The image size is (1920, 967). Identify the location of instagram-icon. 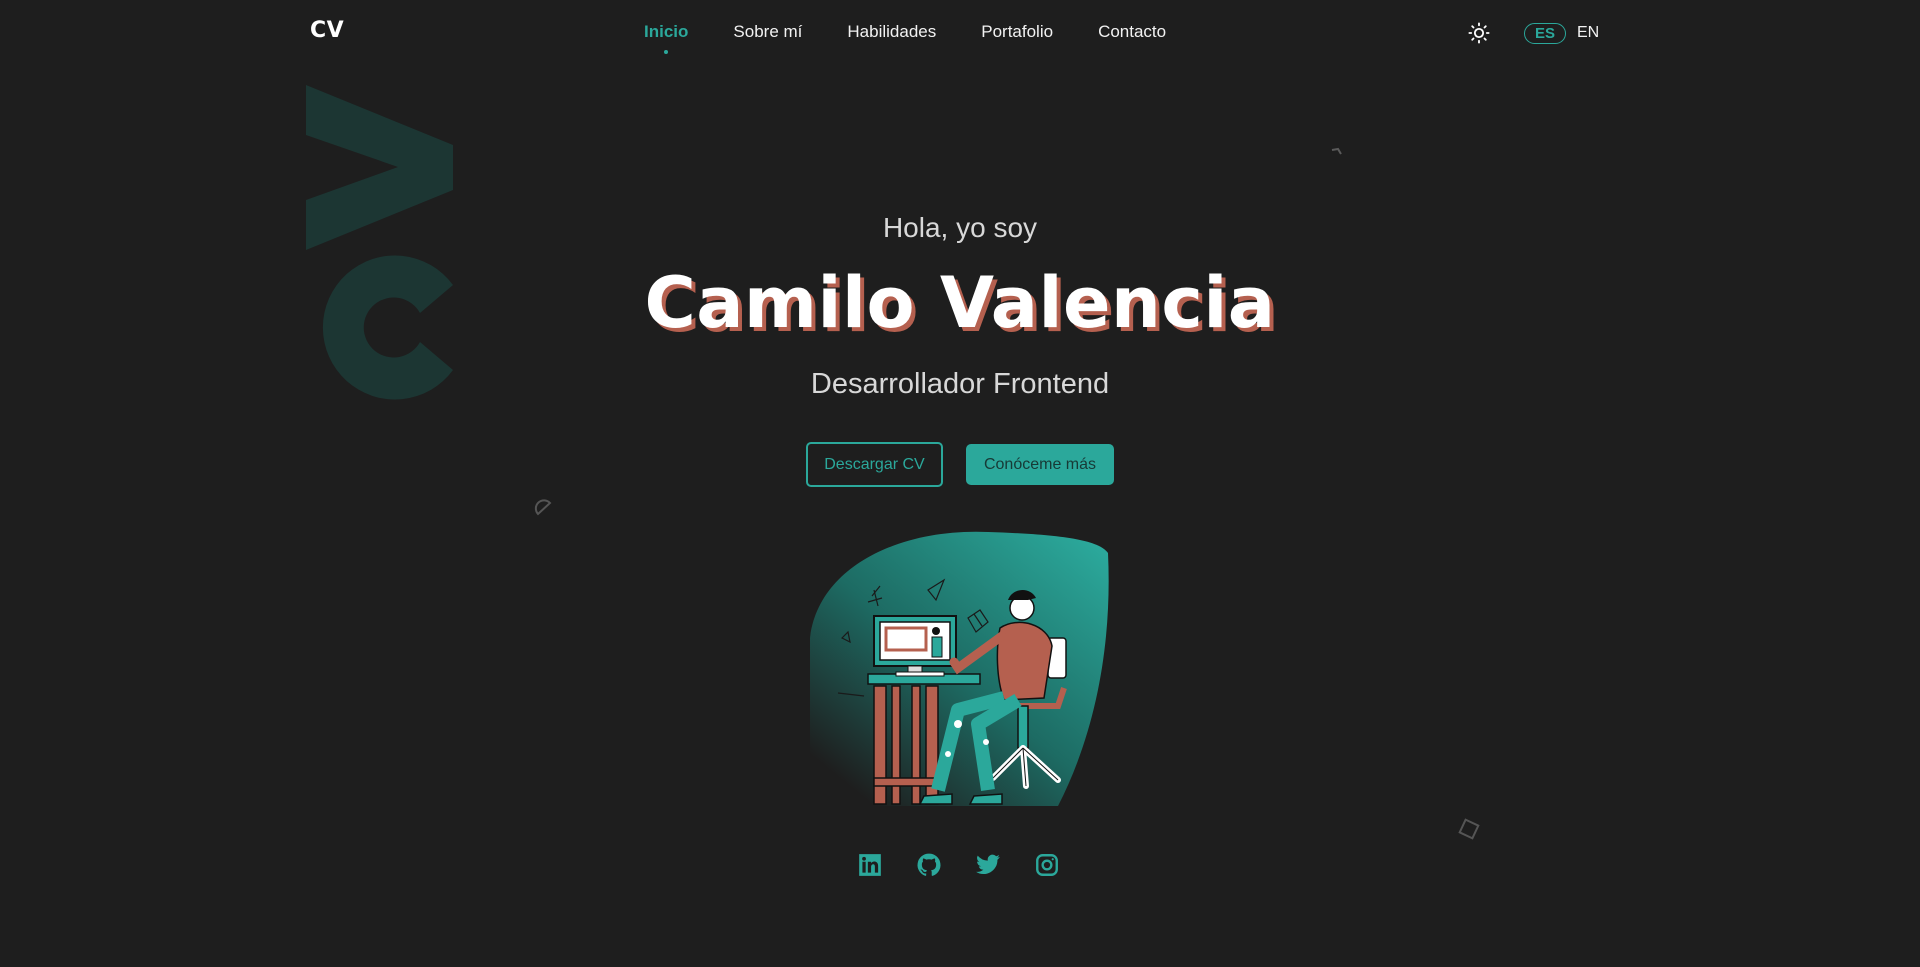
(1047, 865).